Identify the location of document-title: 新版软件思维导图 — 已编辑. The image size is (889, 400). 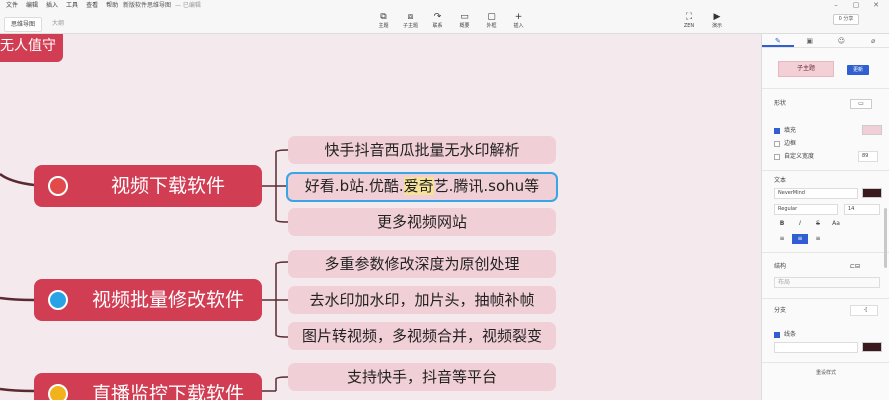
(162, 5).